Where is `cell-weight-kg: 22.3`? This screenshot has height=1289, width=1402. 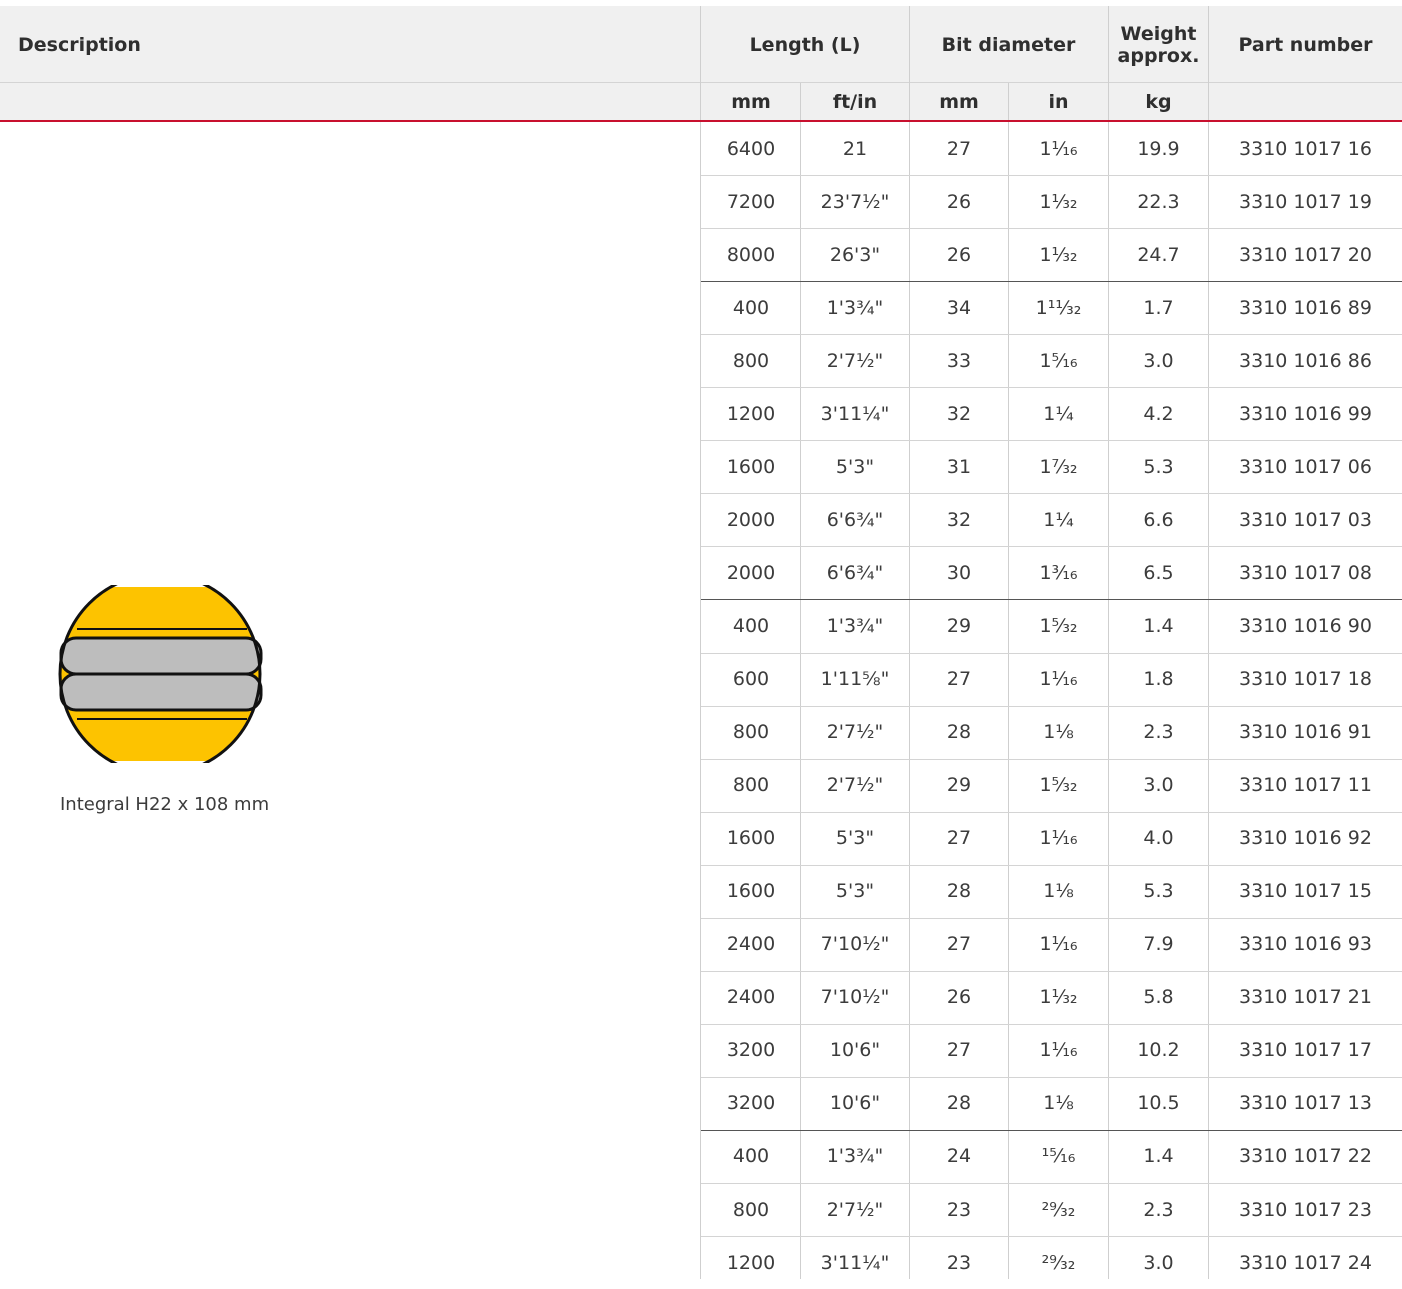 cell-weight-kg: 22.3 is located at coordinates (1158, 201).